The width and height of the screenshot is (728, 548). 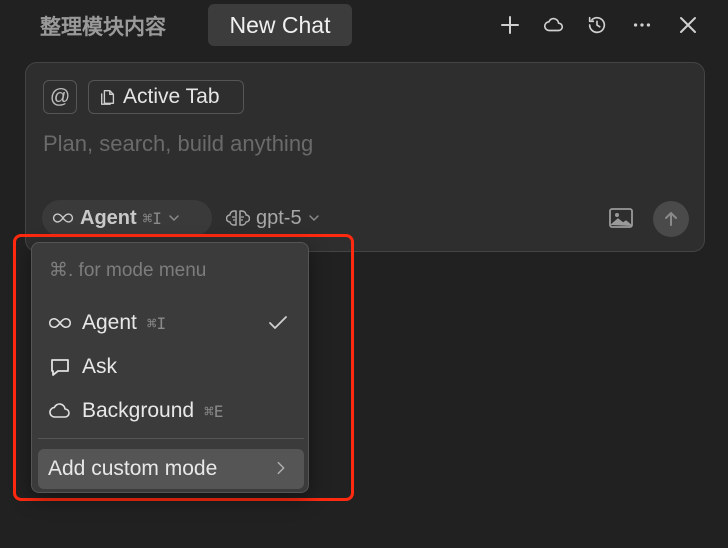 I want to click on active-tab-chip: Active Tab, so click(x=166, y=97).